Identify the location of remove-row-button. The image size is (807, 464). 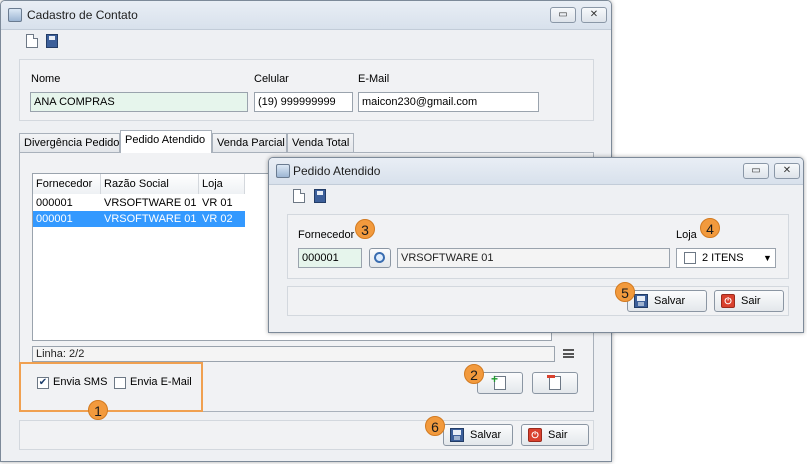
(555, 383).